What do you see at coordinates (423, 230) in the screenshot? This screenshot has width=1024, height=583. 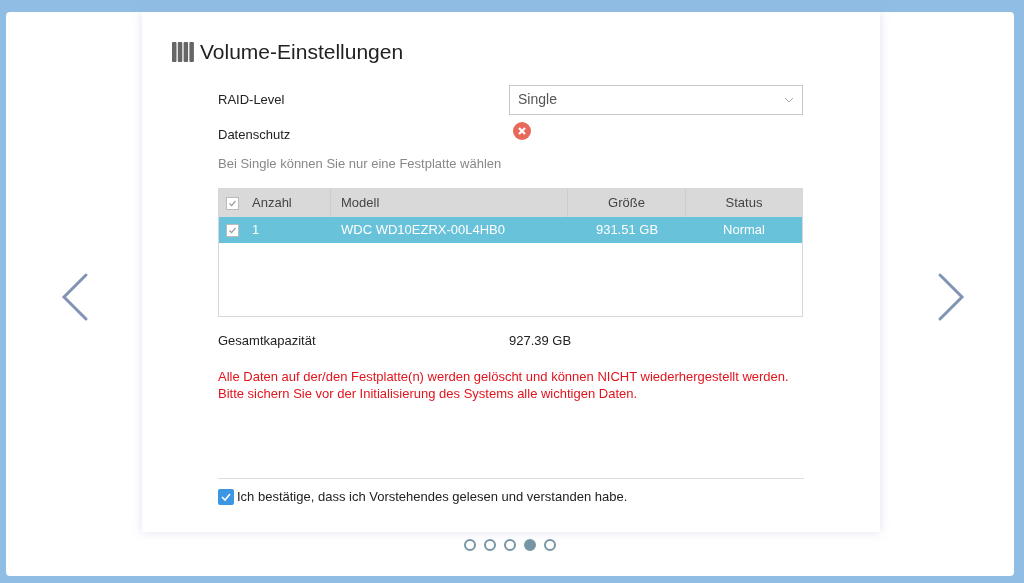 I see `table-cell-text: WDC WD10EZRX-00L4HB0` at bounding box center [423, 230].